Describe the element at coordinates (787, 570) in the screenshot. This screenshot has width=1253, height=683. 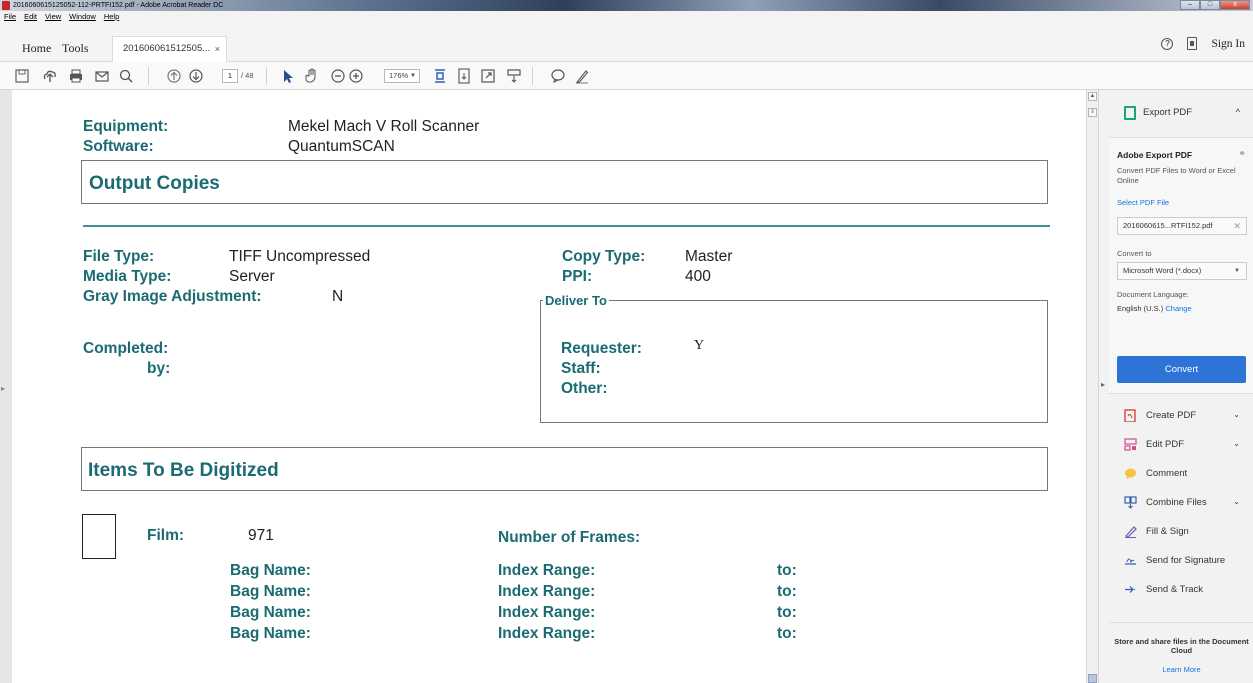
I see `index-to-label: to:` at that location.